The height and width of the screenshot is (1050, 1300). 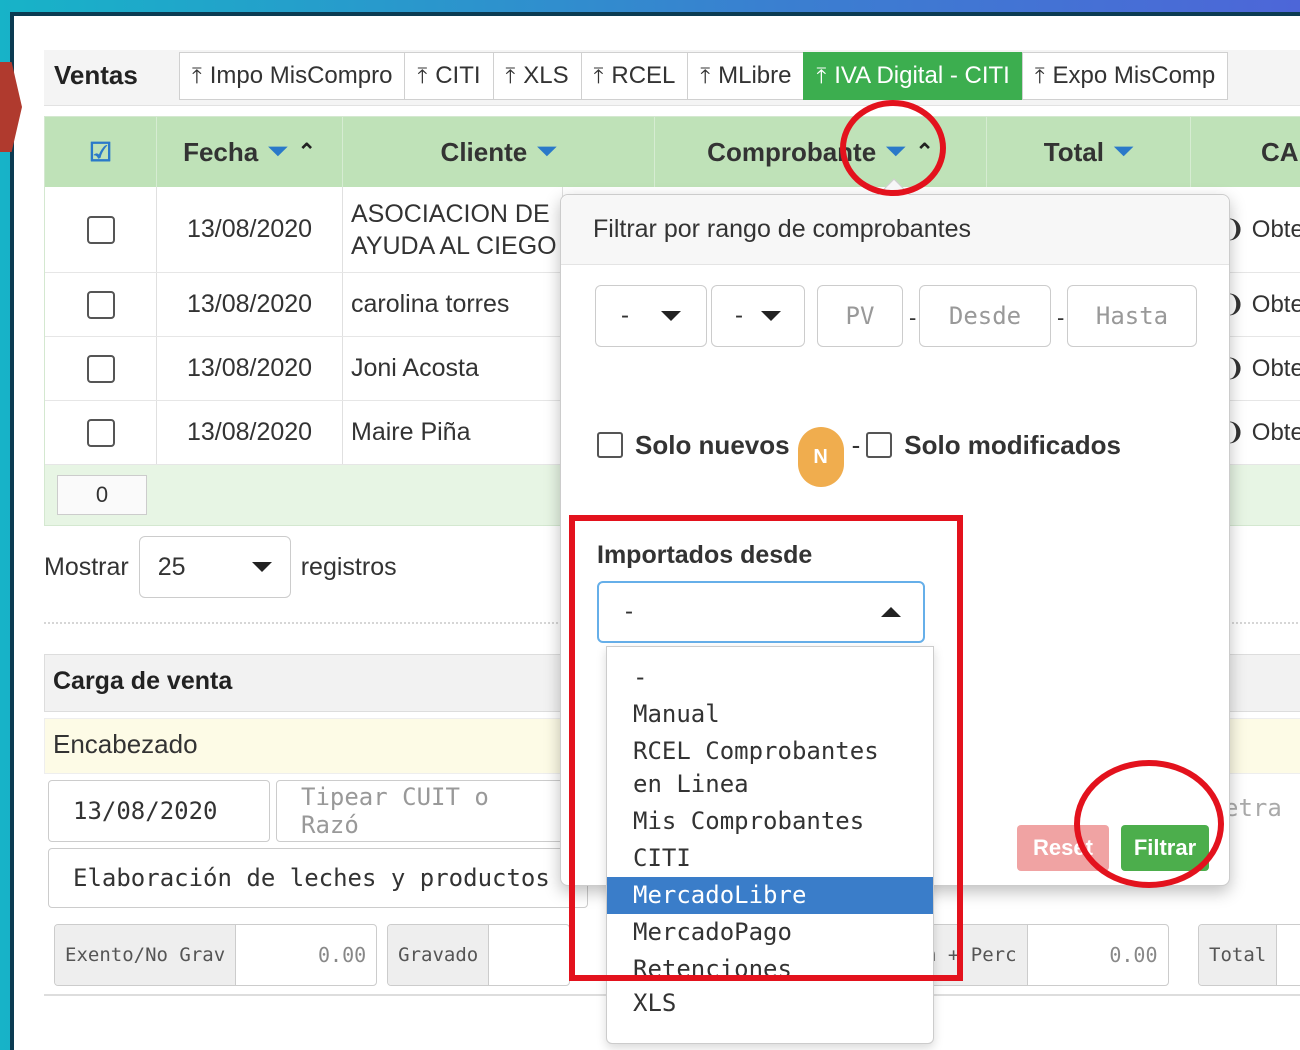 I want to click on new-modified-filters: Solo nuevos N - Solo modificados, so click(x=859, y=451).